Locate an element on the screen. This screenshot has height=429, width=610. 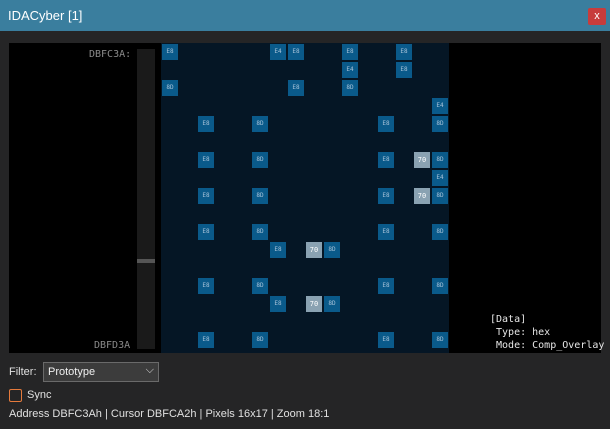
chevron-down-icon: ⌵ is located at coordinates (149, 370).